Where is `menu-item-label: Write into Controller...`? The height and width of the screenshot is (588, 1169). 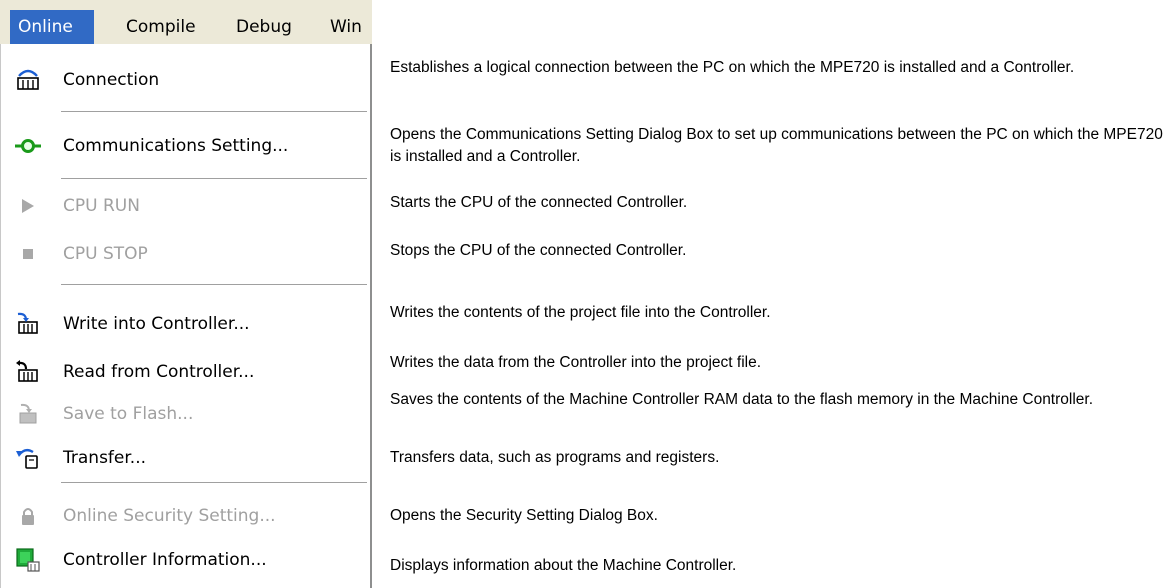 menu-item-label: Write into Controller... is located at coordinates (156, 324).